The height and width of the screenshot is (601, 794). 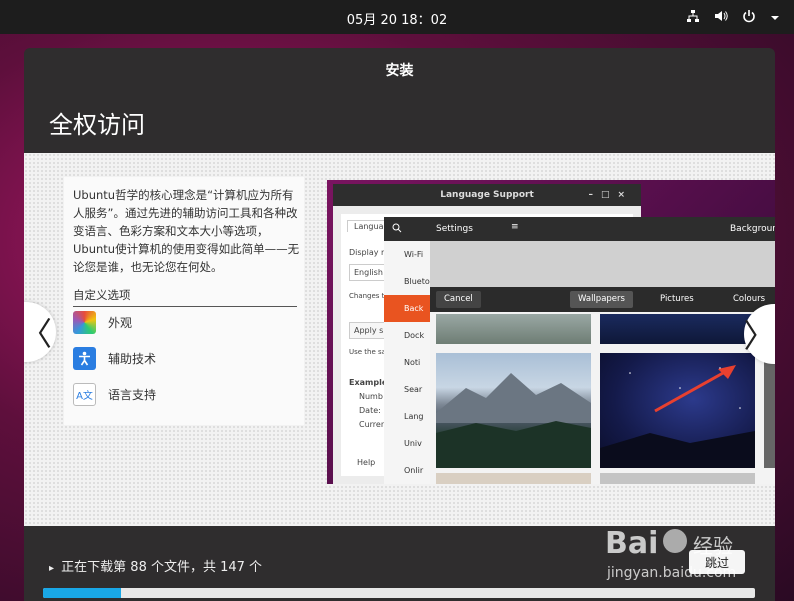 What do you see at coordinates (631, 543) in the screenshot?
I see `svg-text: Bai` at bounding box center [631, 543].